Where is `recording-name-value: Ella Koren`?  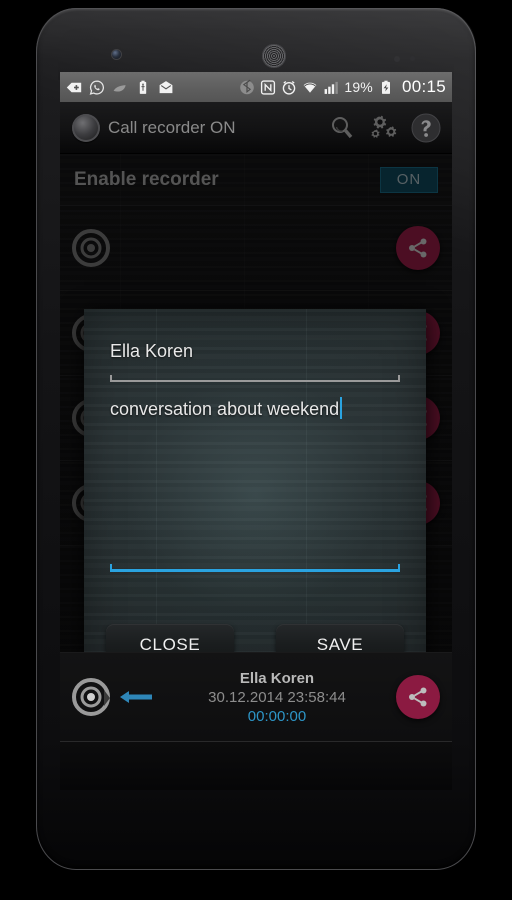
recording-name-value: Ella Koren is located at coordinates (152, 351).